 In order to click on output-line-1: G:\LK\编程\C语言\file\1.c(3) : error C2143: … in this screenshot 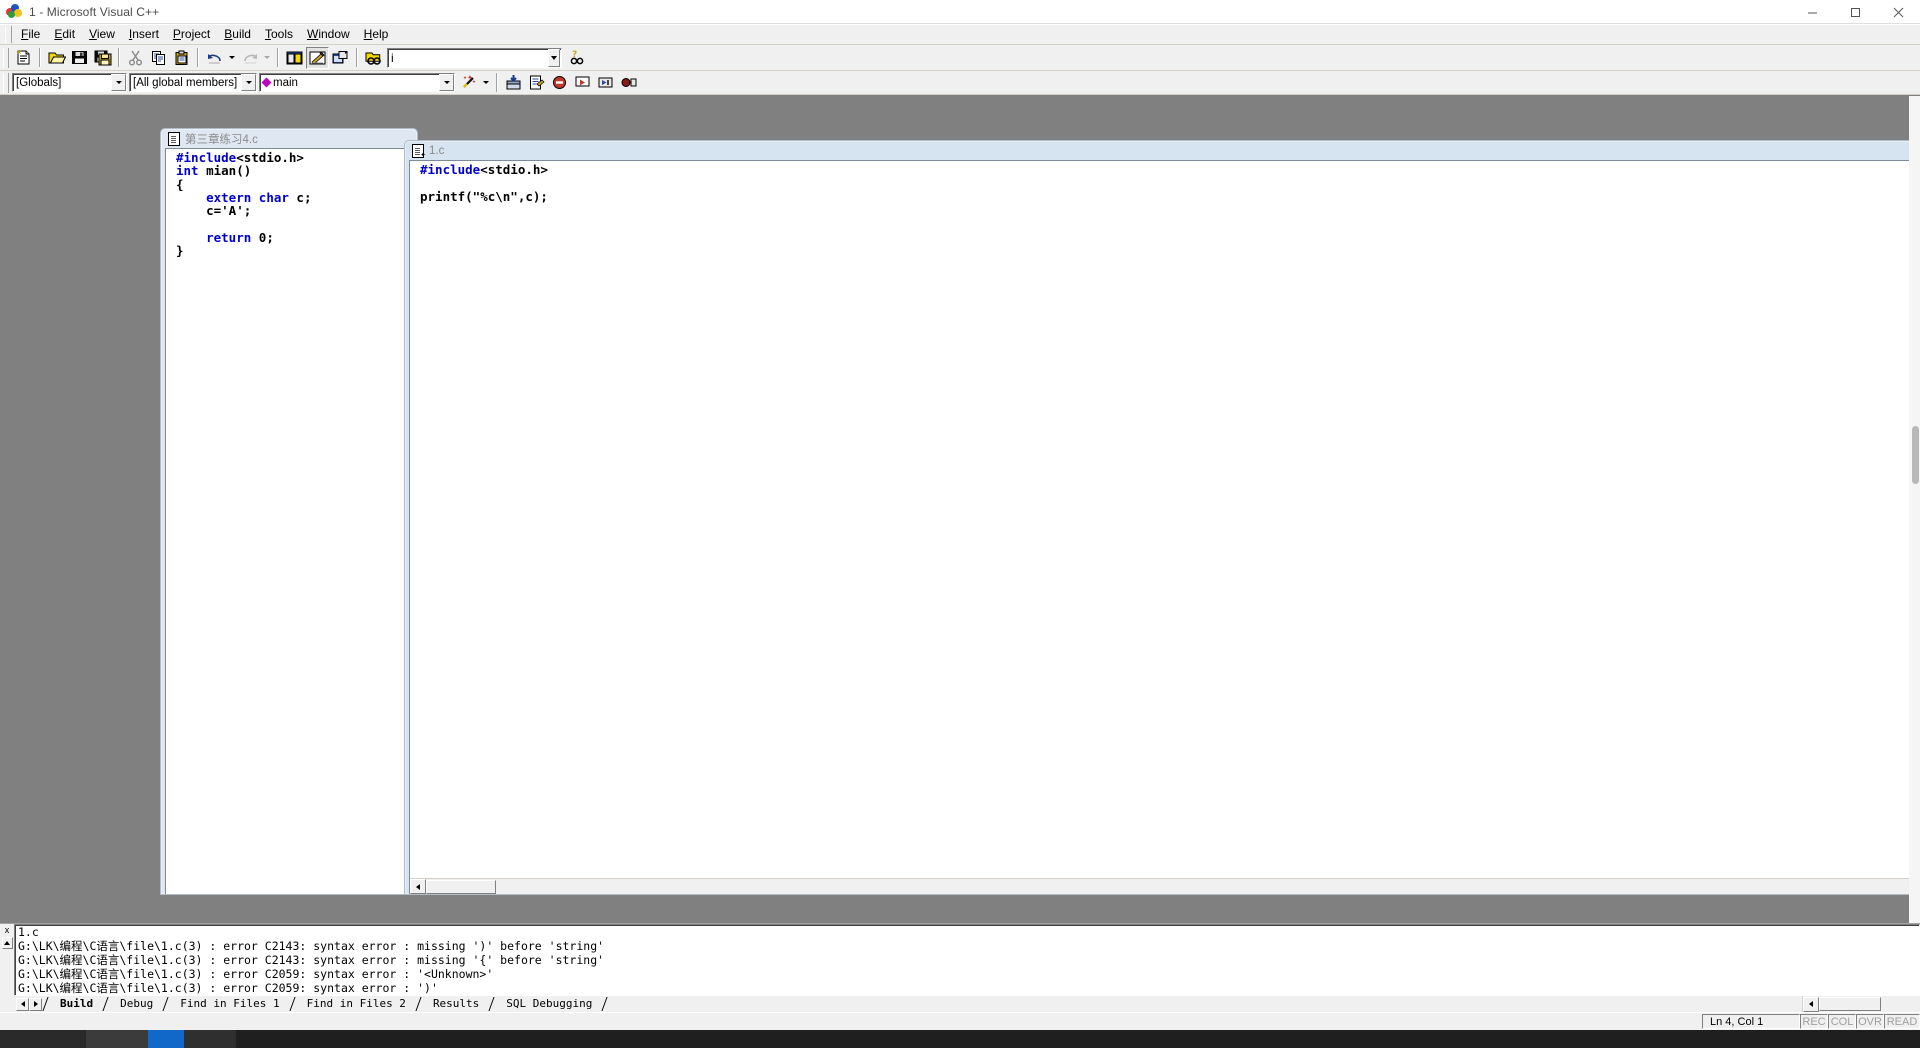, I will do `click(311, 946)`.